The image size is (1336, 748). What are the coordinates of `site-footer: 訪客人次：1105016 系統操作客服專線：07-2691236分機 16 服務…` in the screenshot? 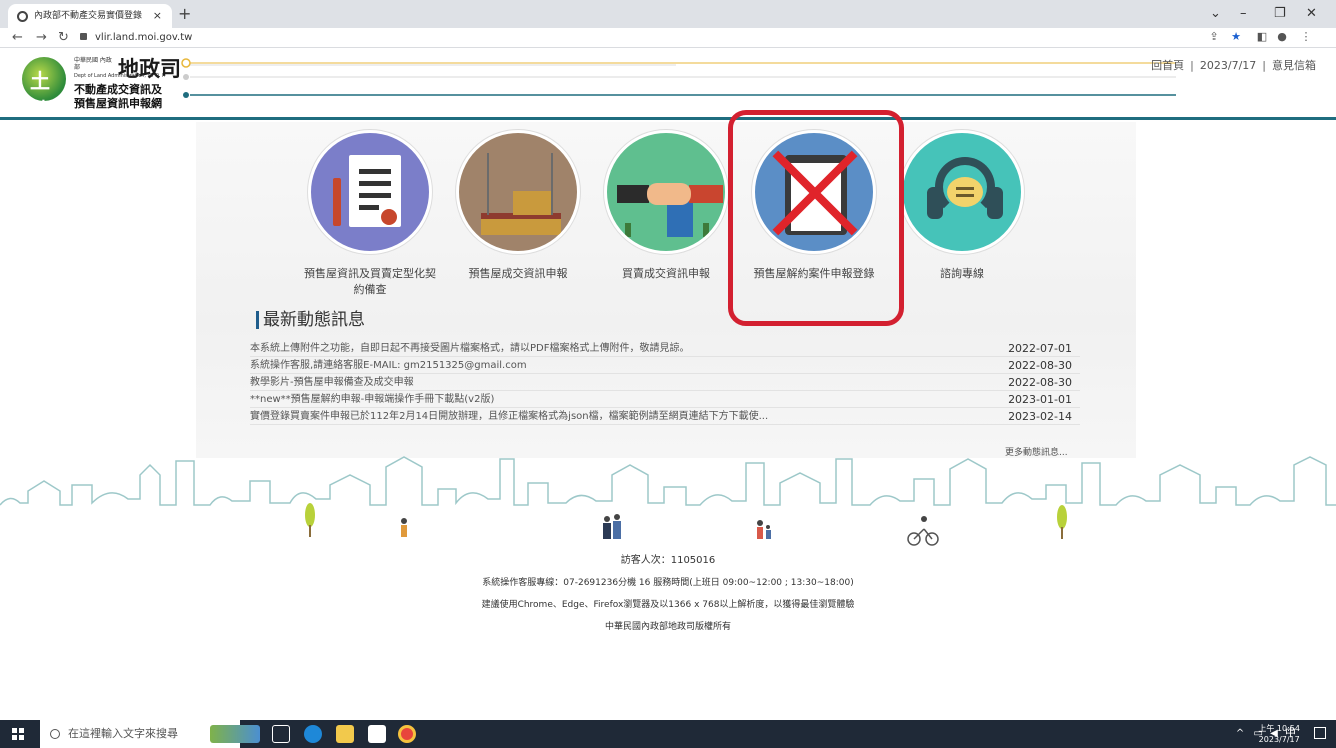 It's located at (668, 597).